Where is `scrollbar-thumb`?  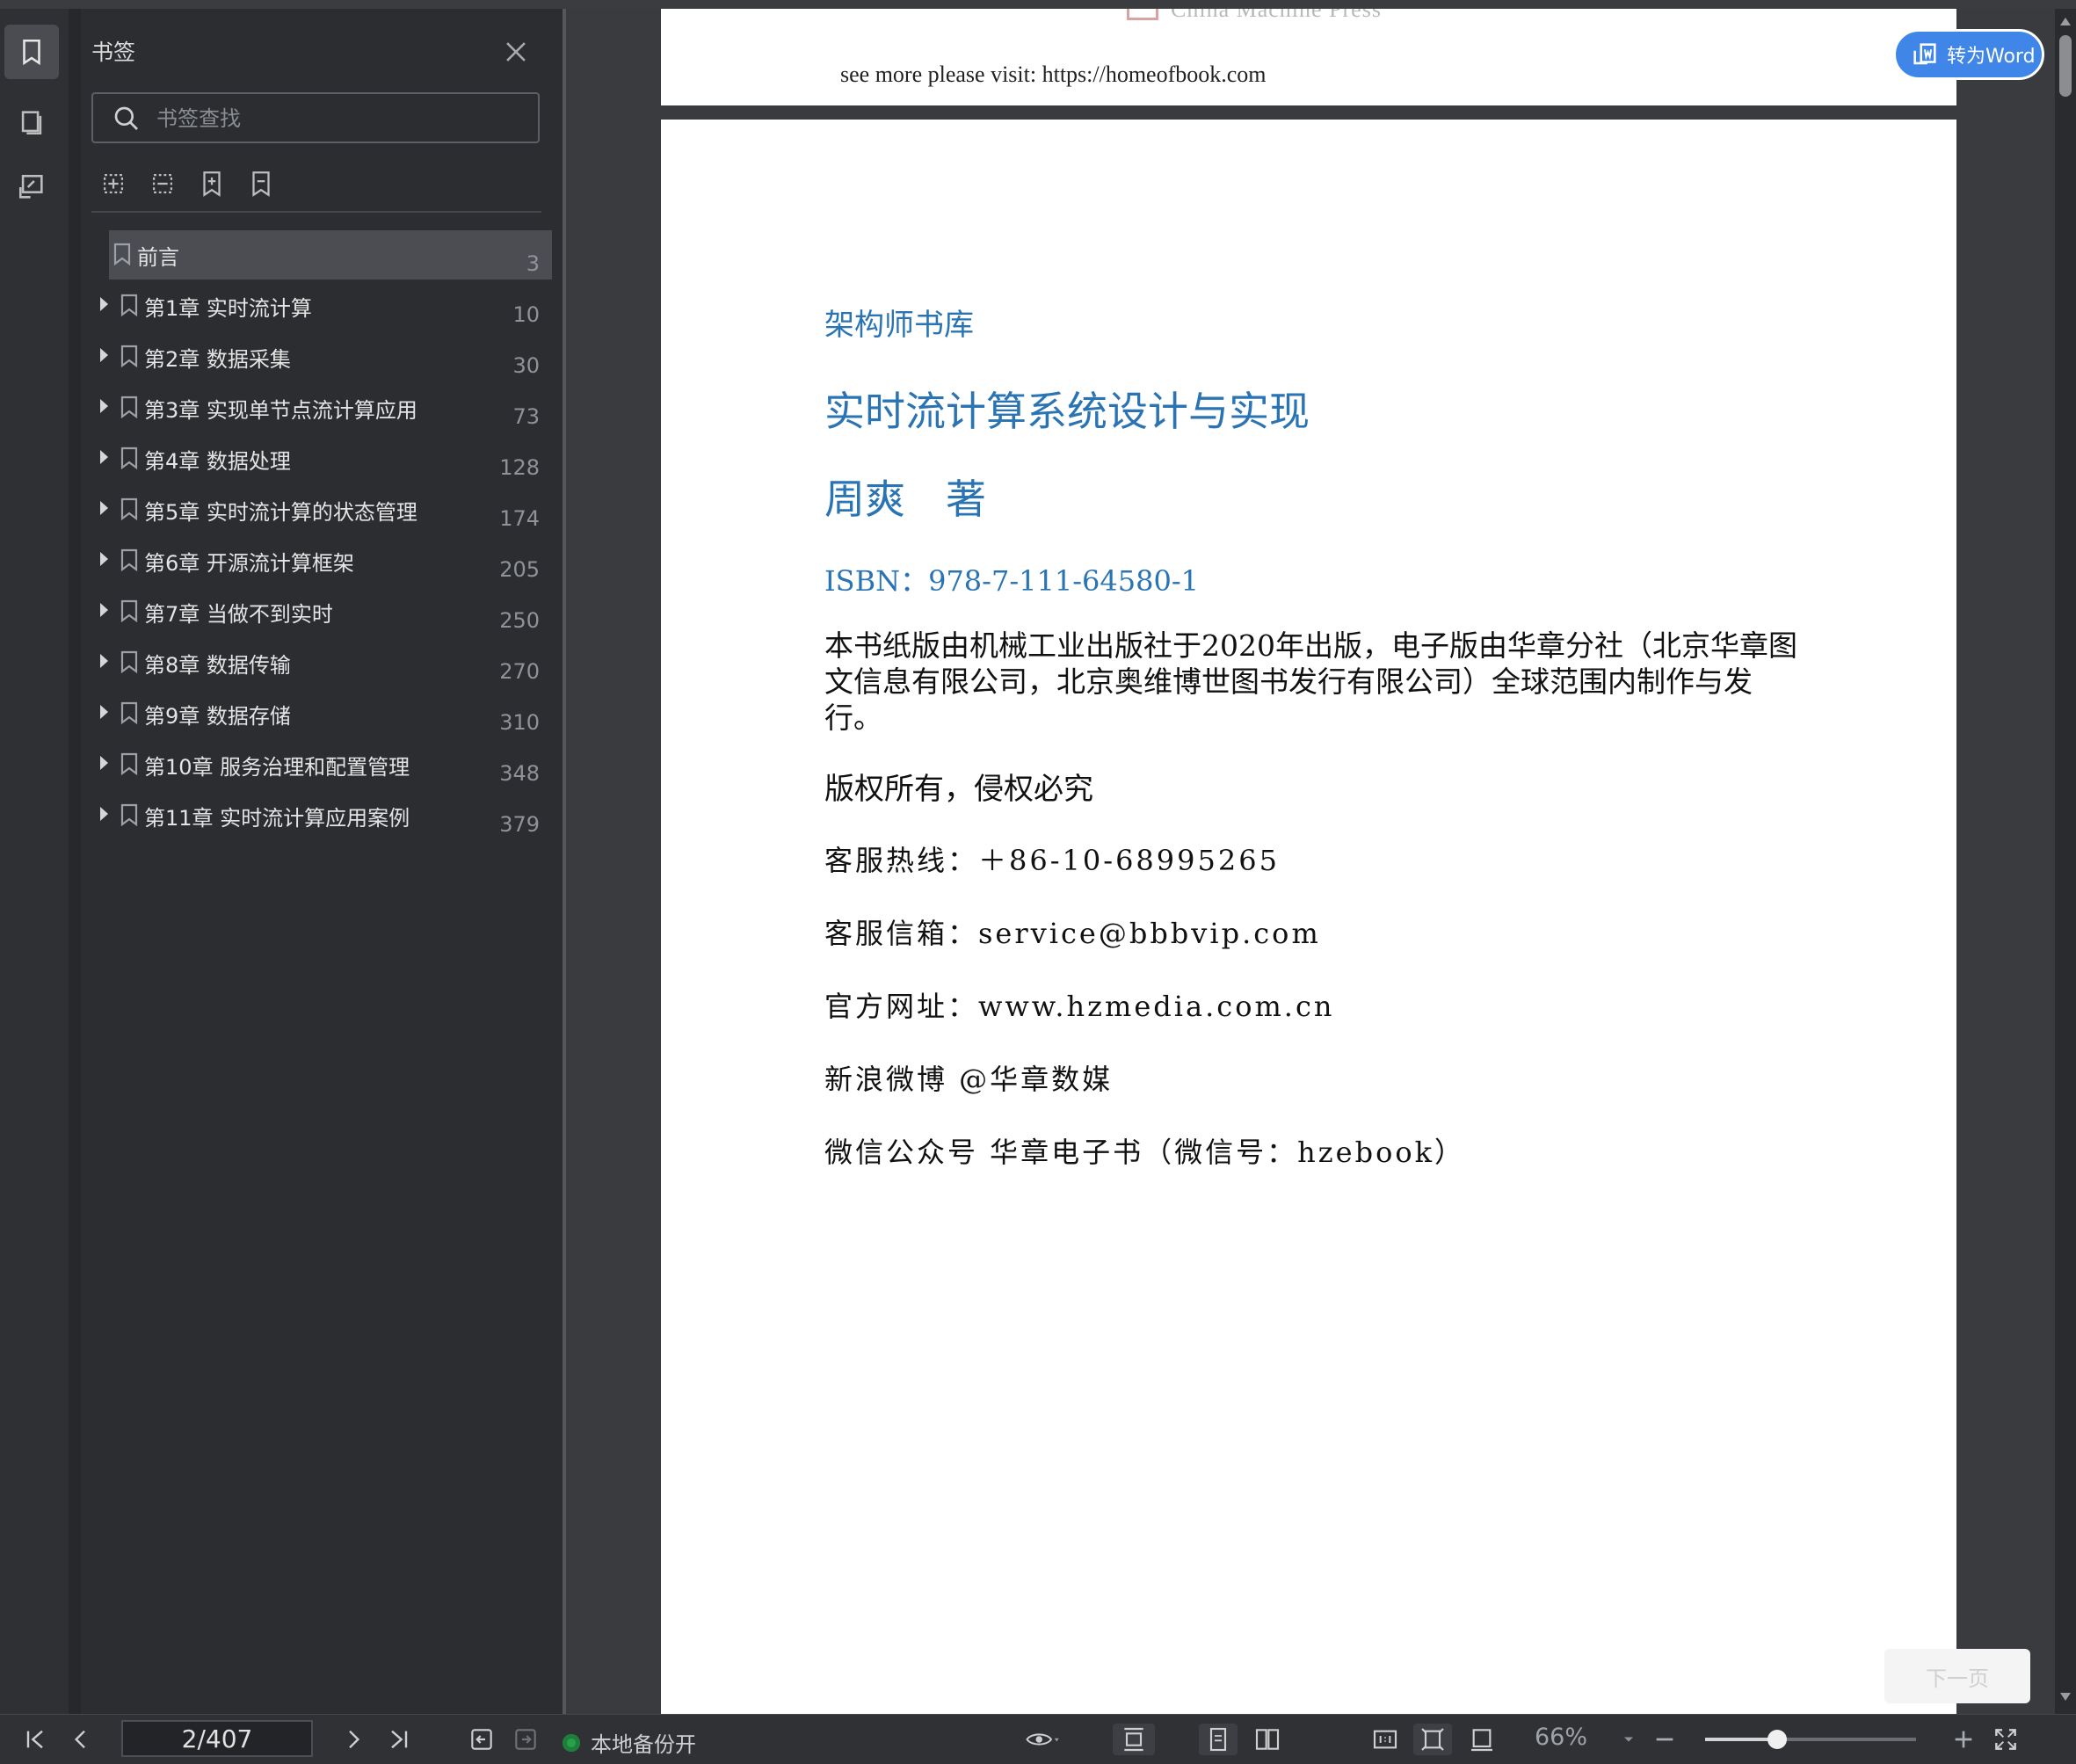
scrollbar-thumb is located at coordinates (2065, 66).